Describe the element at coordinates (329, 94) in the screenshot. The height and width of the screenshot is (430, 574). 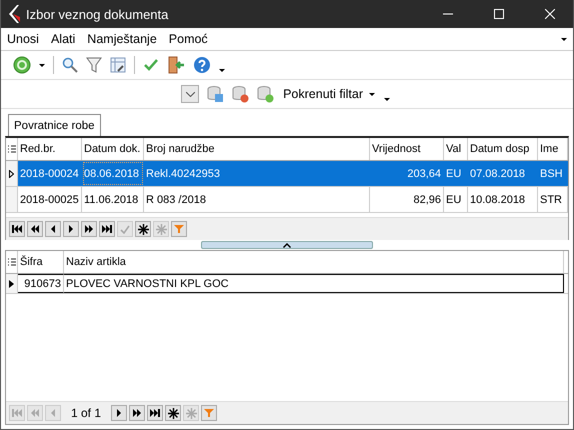
I see `run-filter-button: Pokrenuti filtar` at that location.